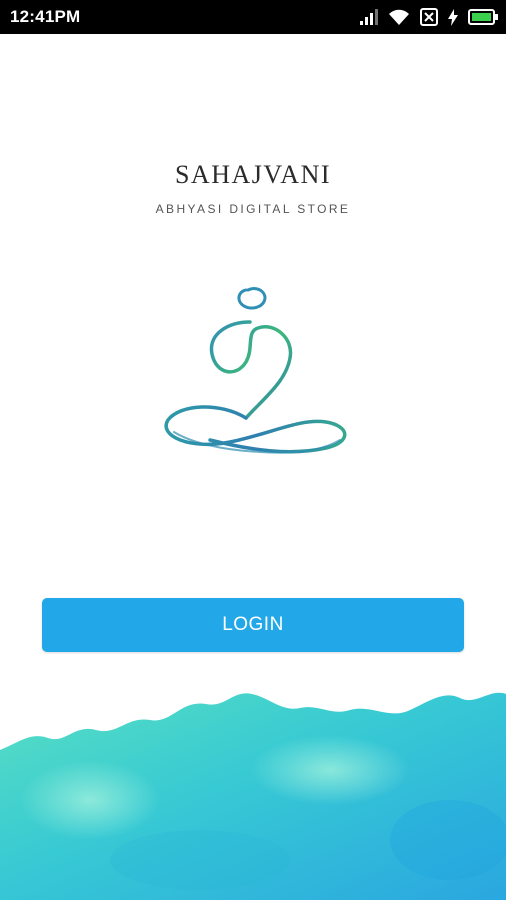 The width and height of the screenshot is (506, 900). Describe the element at coordinates (253, 174) in the screenshot. I see `brand-title: SAHAJVANI` at that location.